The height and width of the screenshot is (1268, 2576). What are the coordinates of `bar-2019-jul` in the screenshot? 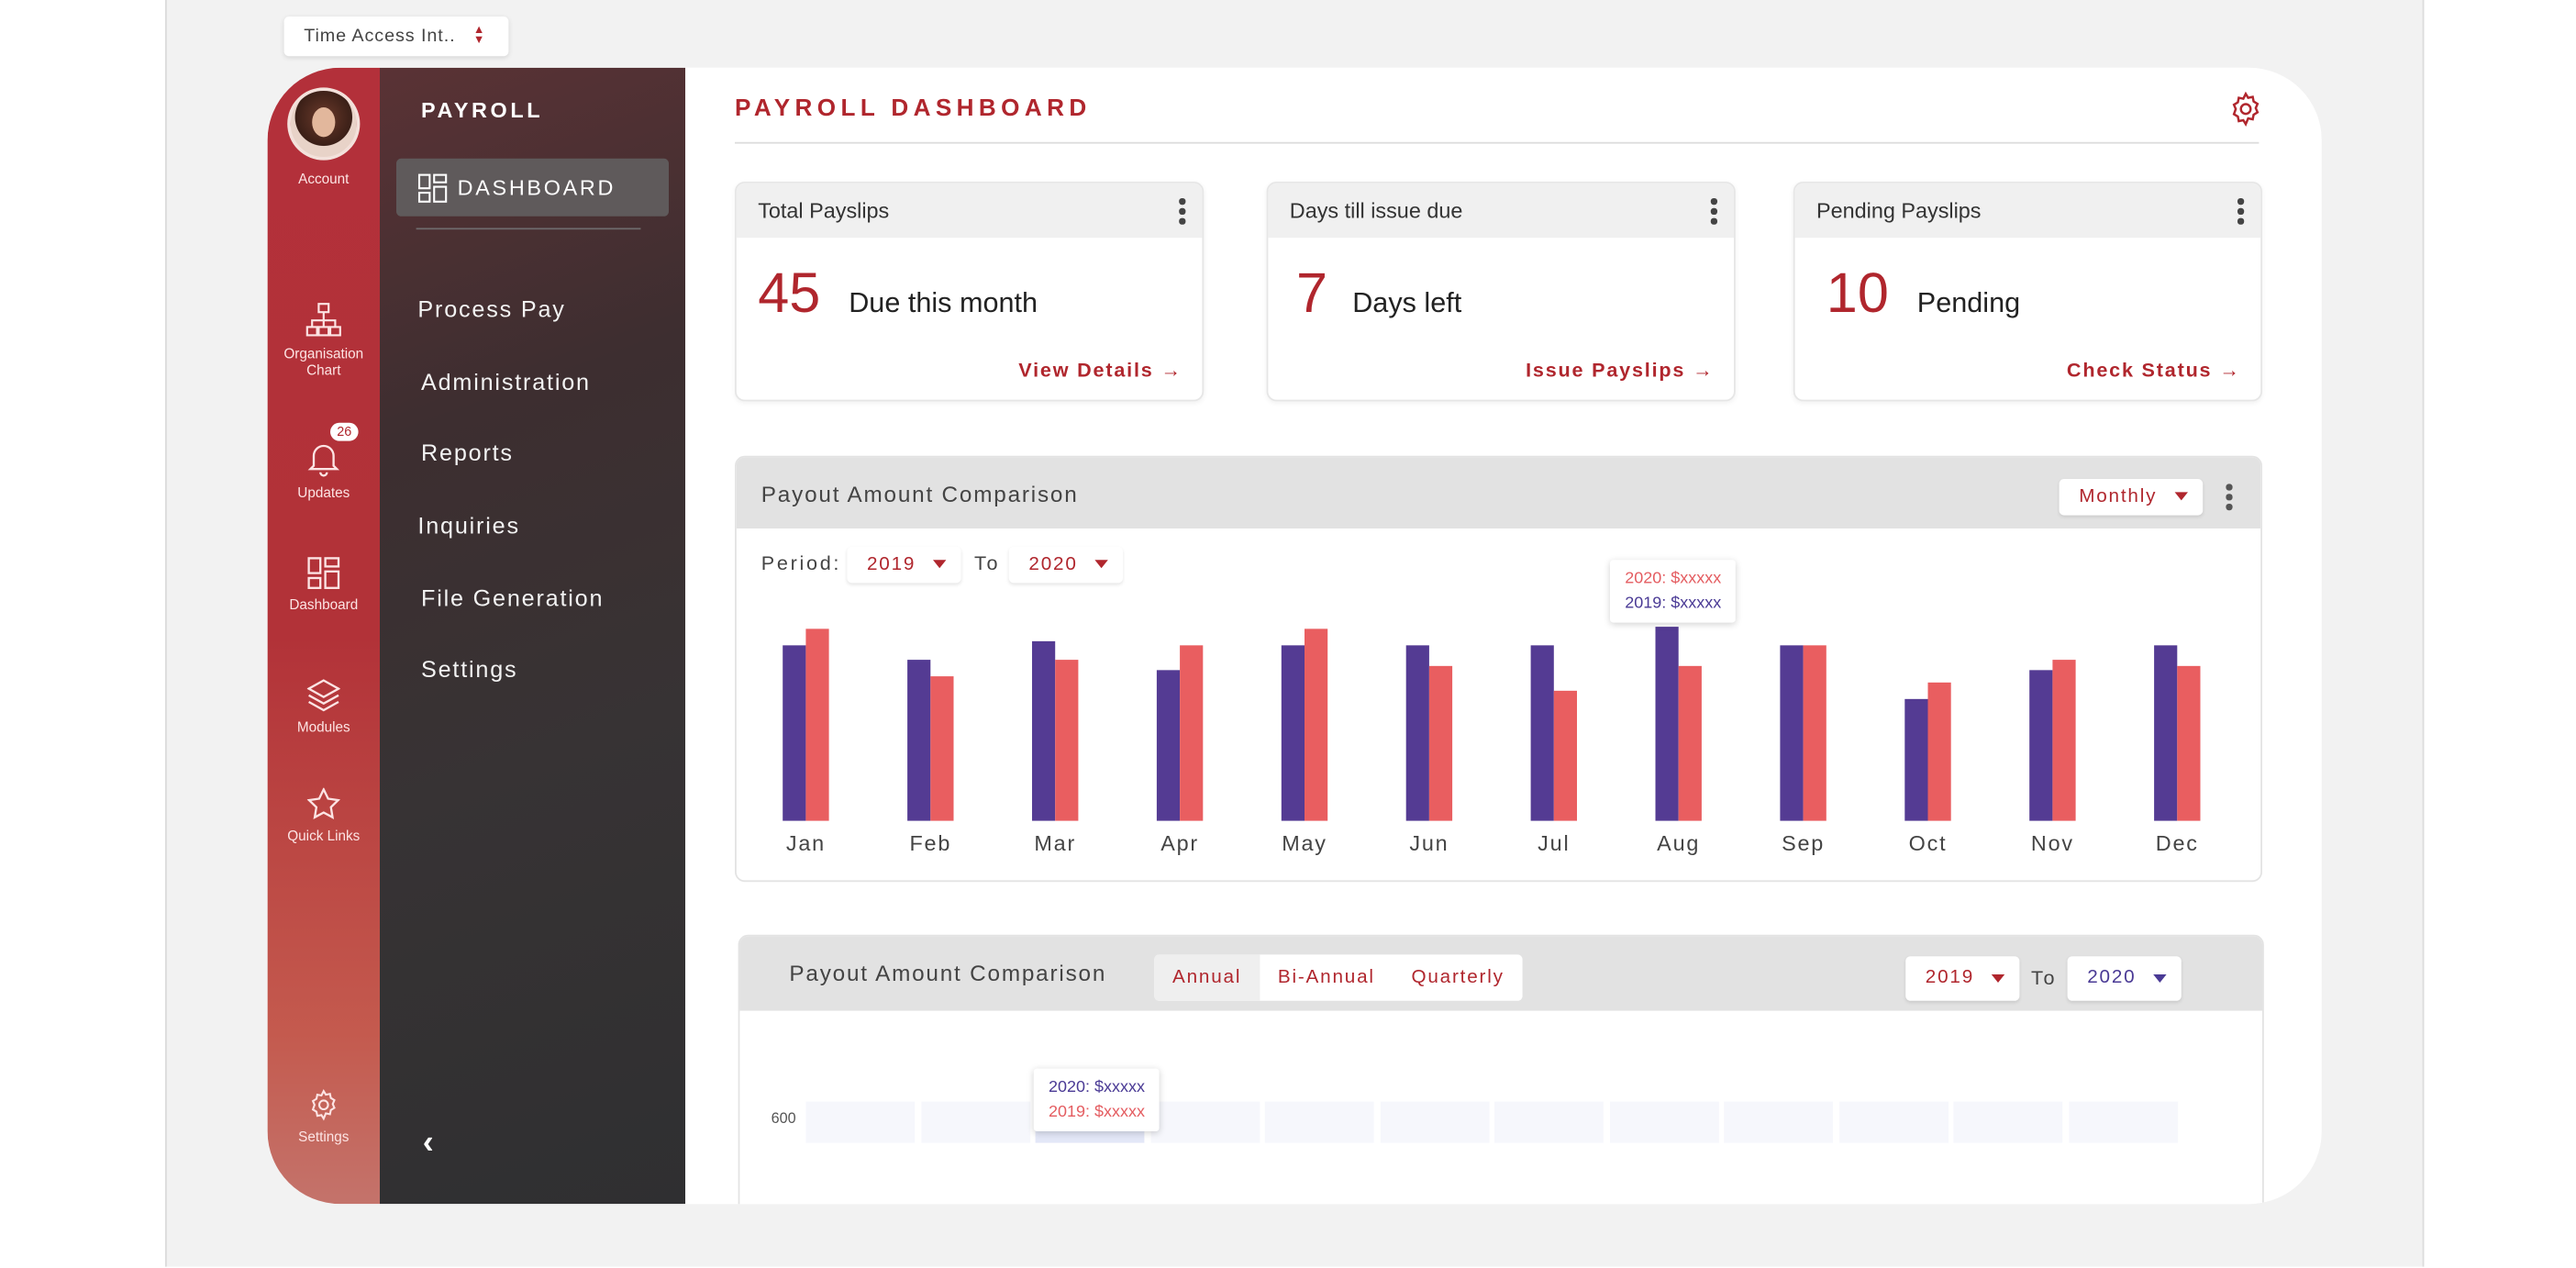 It's located at (1542, 733).